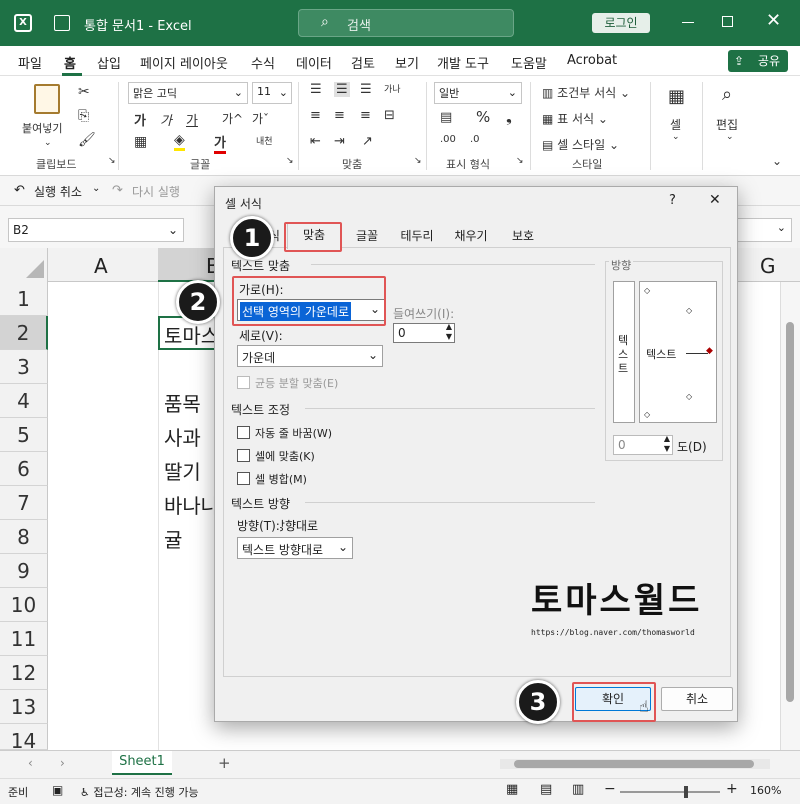 Image resolution: width=800 pixels, height=804 pixels. I want to click on menu-developer: 개발 도구, so click(463, 62).